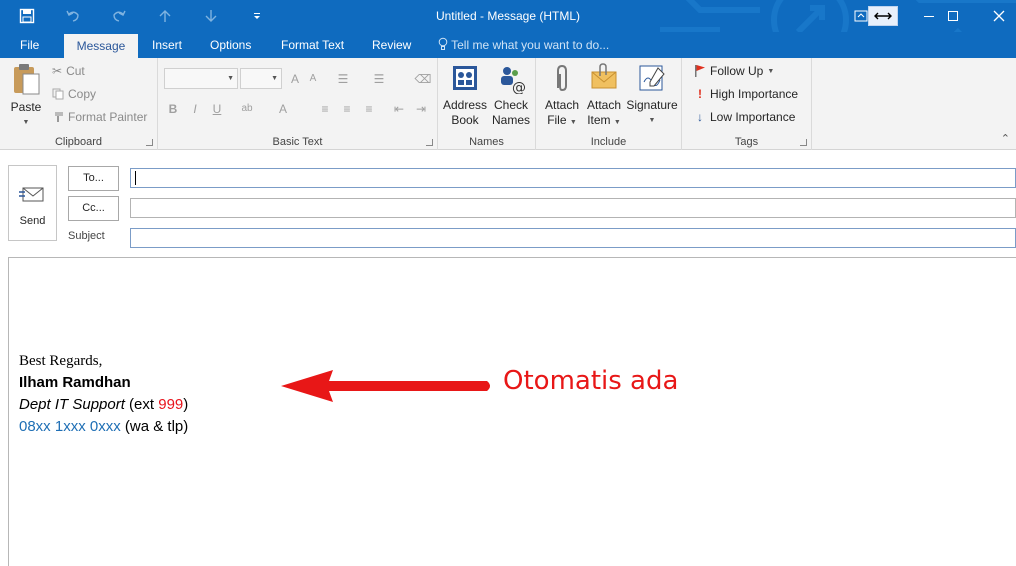 Image resolution: width=1016 pixels, height=566 pixels. What do you see at coordinates (149, 142) in the screenshot?
I see `clipboard-launcher-icon` at bounding box center [149, 142].